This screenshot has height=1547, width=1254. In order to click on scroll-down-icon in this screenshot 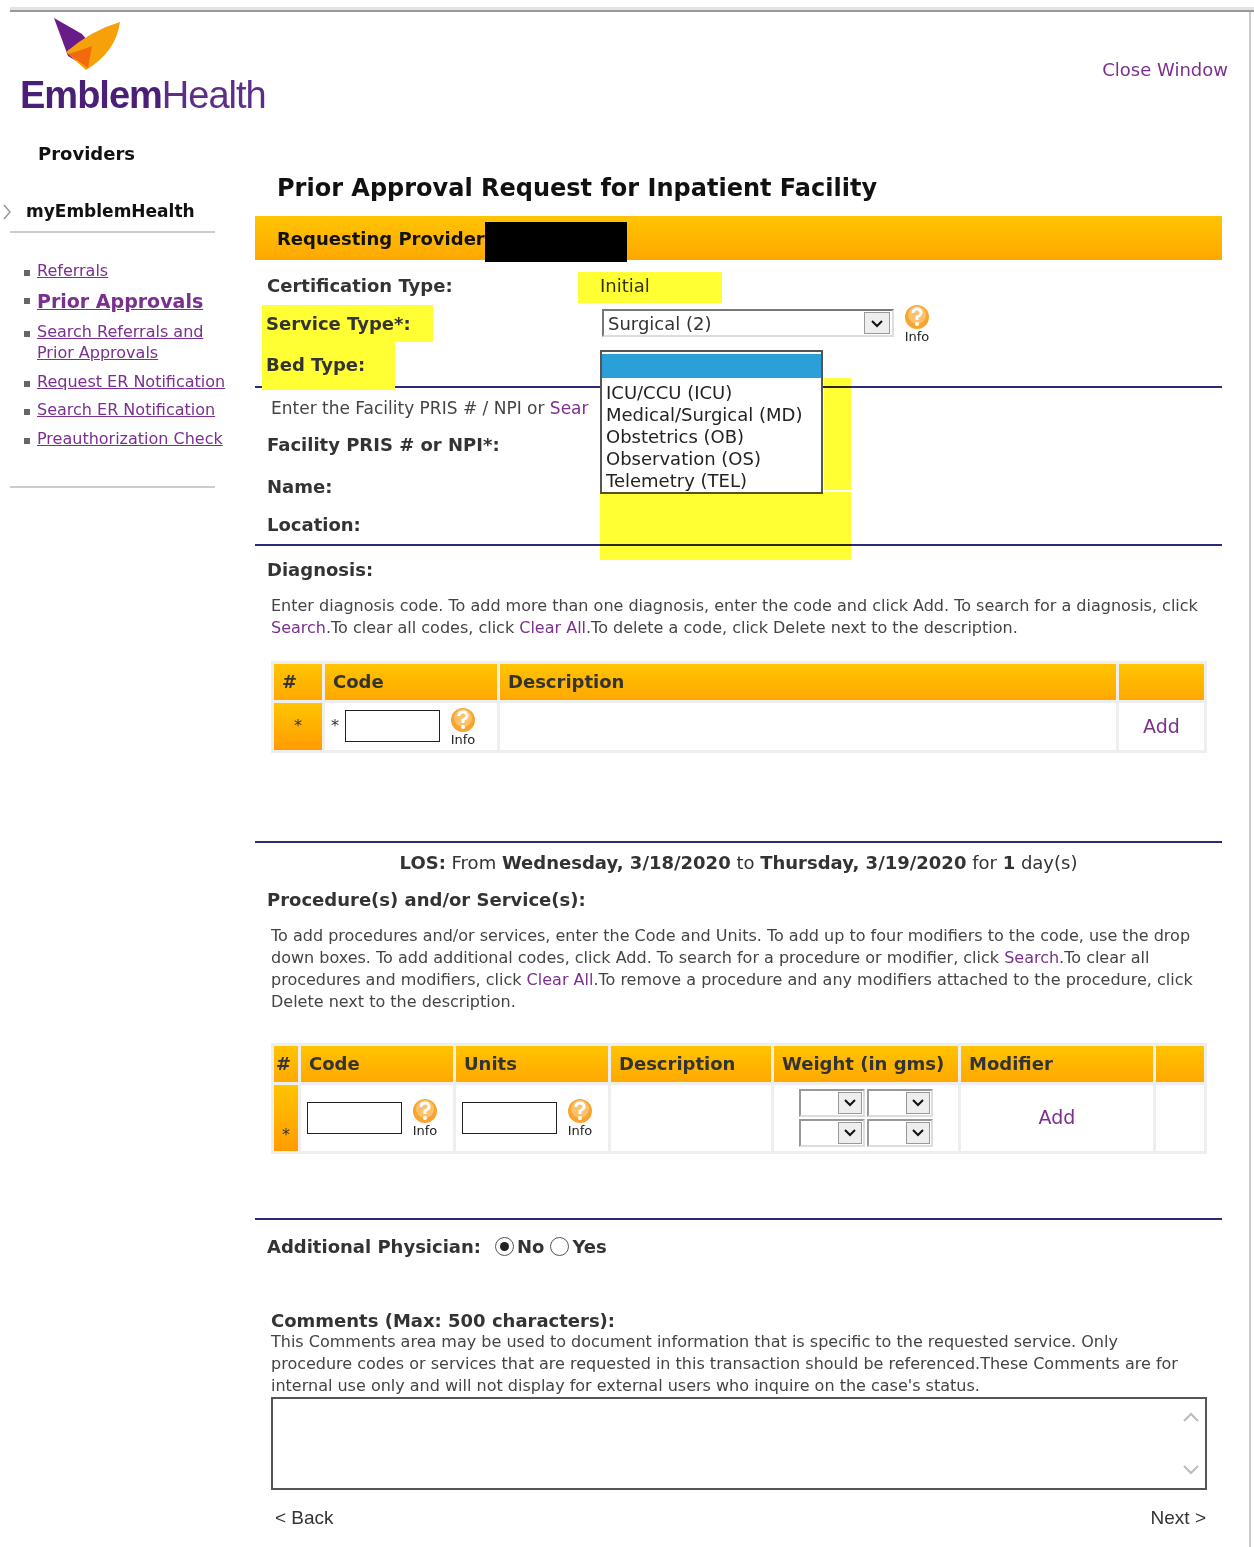, I will do `click(1191, 1470)`.